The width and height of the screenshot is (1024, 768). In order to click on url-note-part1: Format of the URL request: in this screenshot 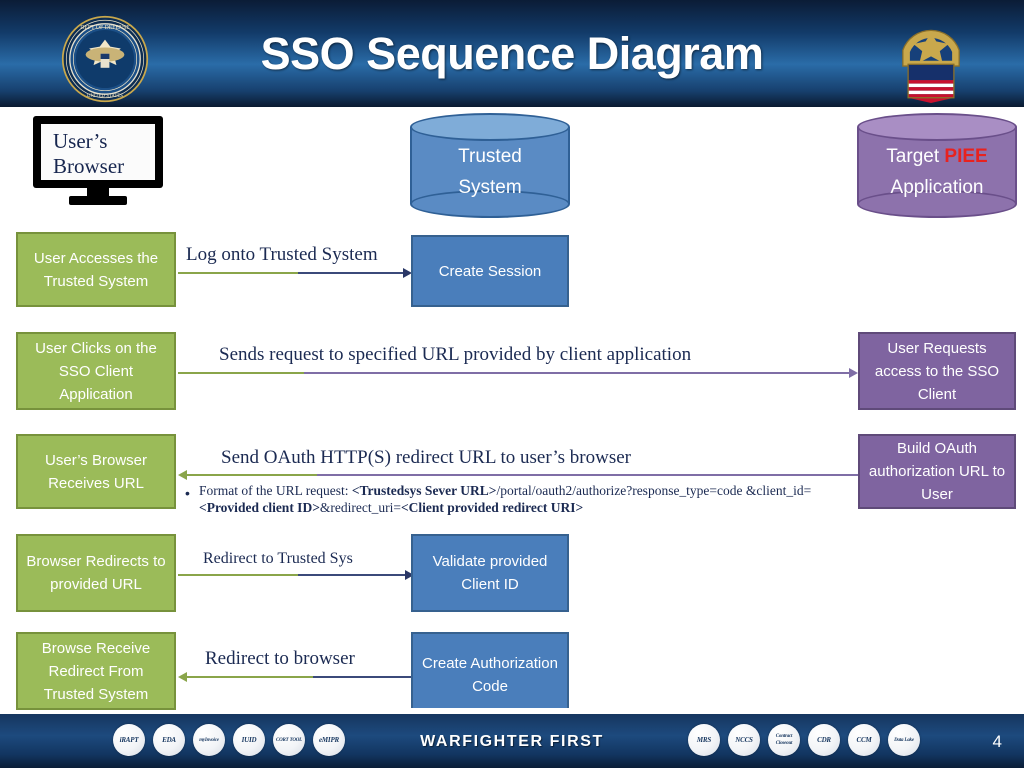, I will do `click(275, 490)`.